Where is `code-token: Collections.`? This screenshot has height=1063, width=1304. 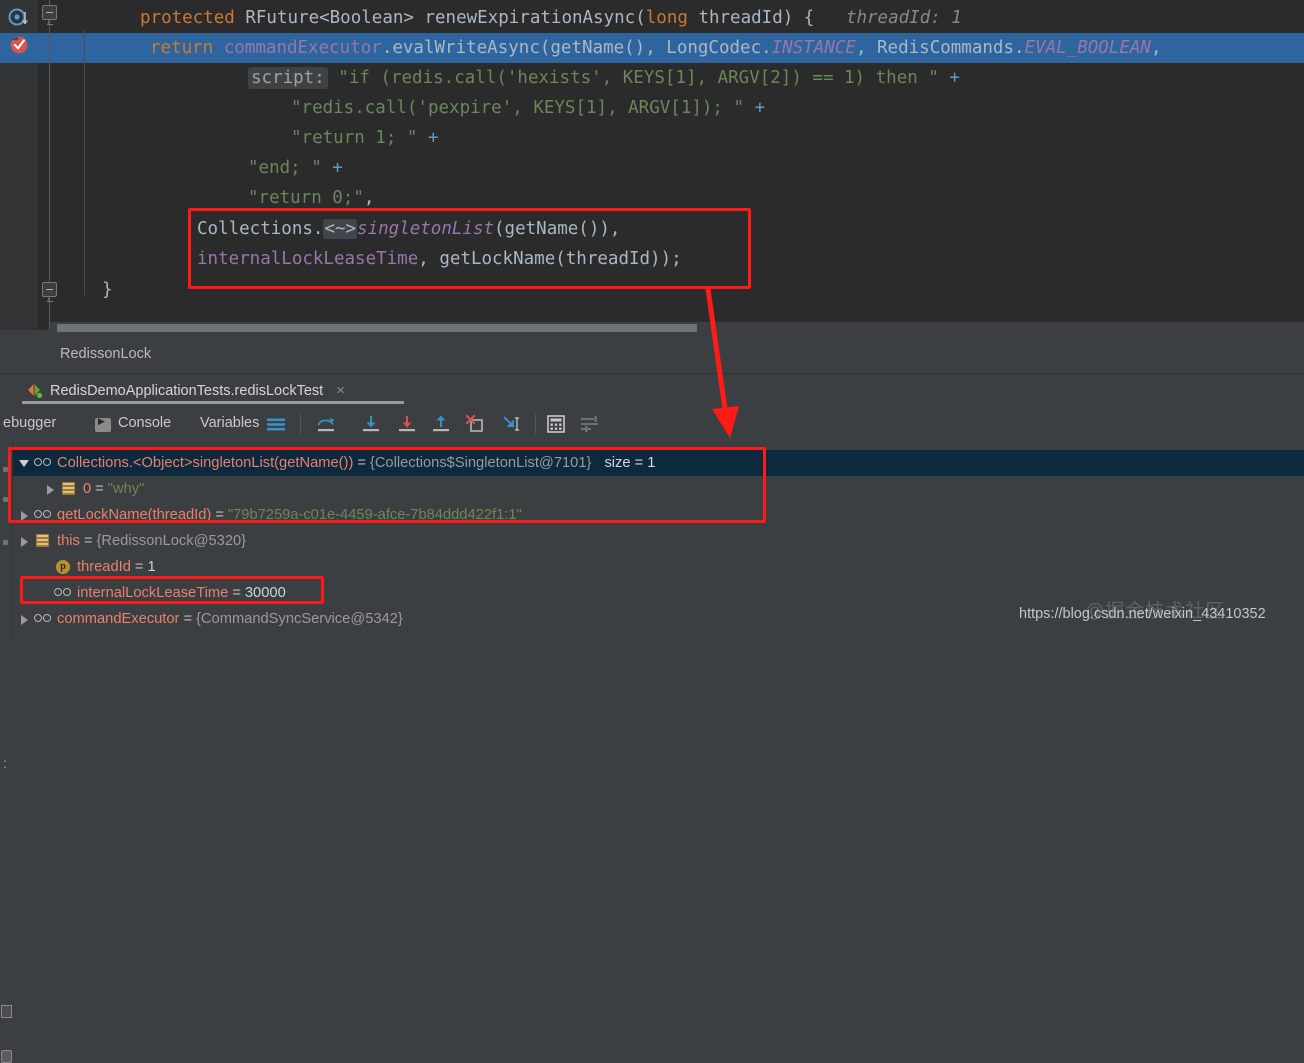 code-token: Collections. is located at coordinates (260, 229).